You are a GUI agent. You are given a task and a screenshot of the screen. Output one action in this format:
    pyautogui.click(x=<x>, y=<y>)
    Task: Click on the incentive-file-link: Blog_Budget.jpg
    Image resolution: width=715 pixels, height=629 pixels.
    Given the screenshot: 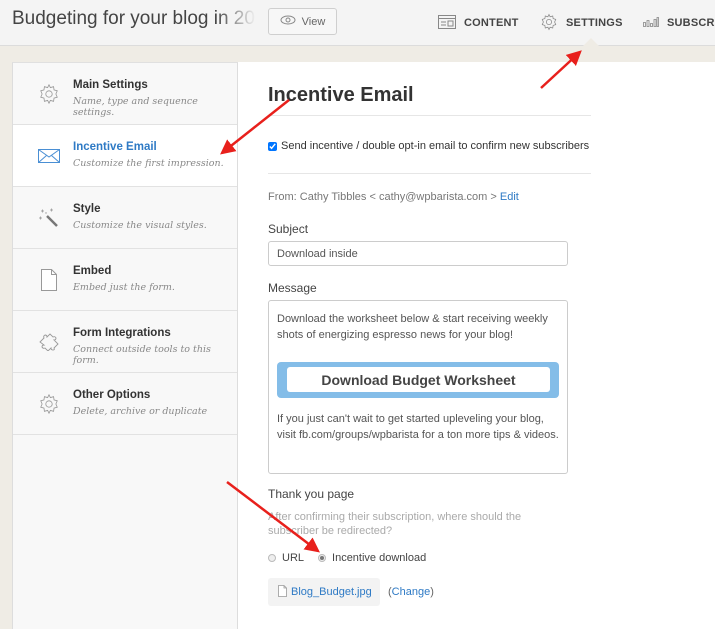 What is the action you would take?
    pyautogui.click(x=331, y=592)
    